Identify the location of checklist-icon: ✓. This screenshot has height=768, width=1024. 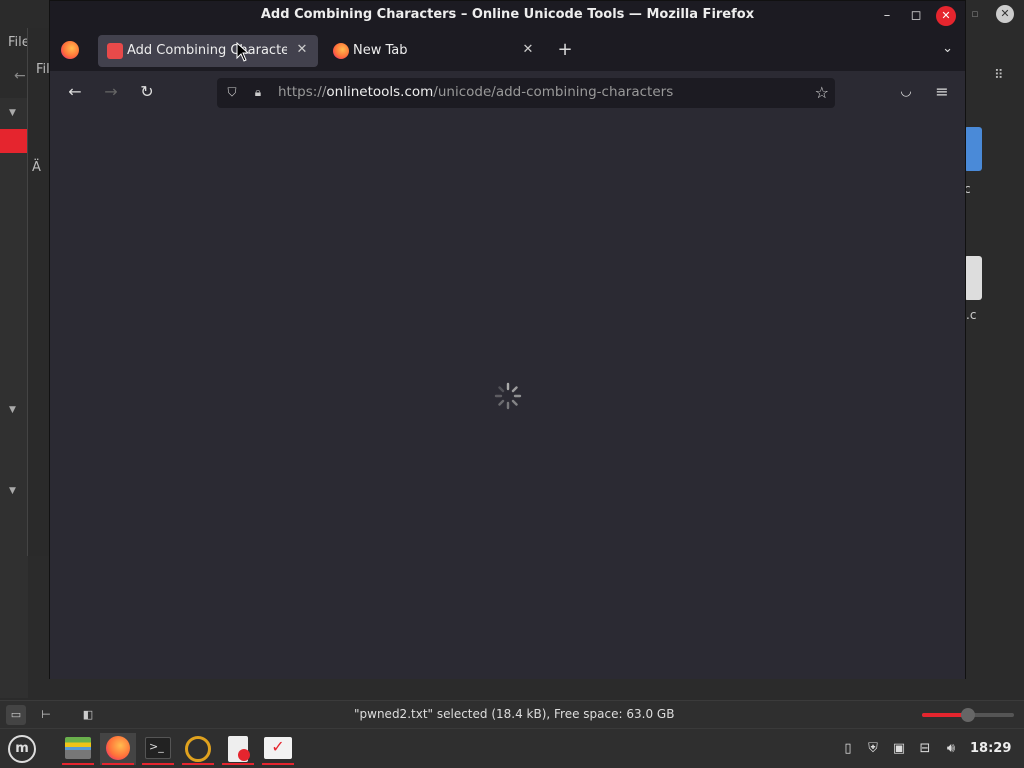
(278, 748).